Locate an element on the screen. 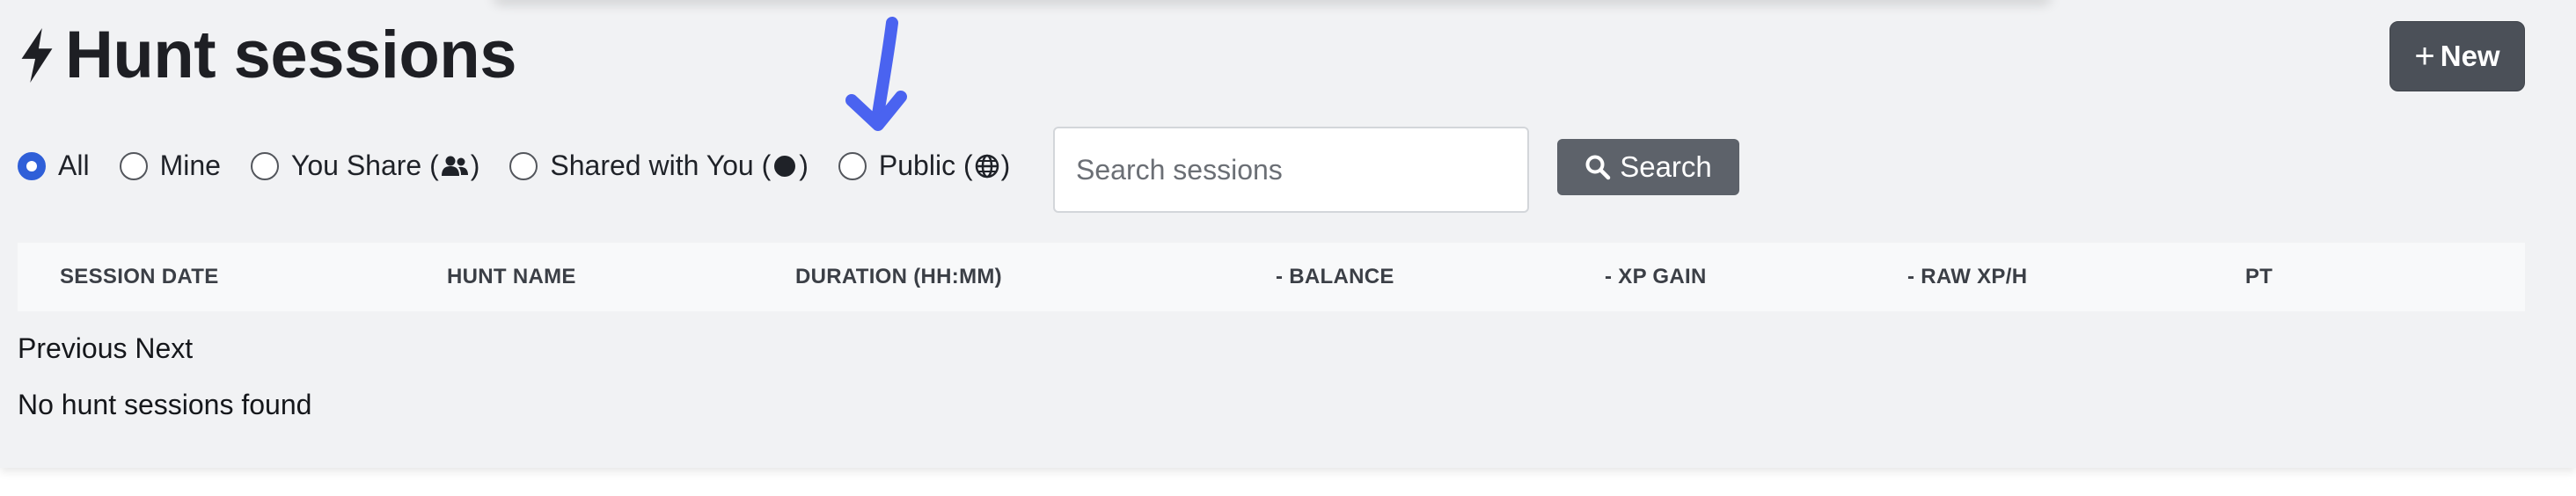 This screenshot has width=2576, height=496. new-button: + New is located at coordinates (2457, 56).